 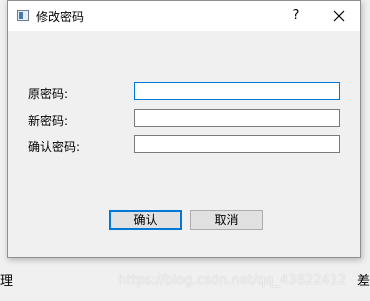 What do you see at coordinates (23, 15) in the screenshot?
I see `app-window-icon` at bounding box center [23, 15].